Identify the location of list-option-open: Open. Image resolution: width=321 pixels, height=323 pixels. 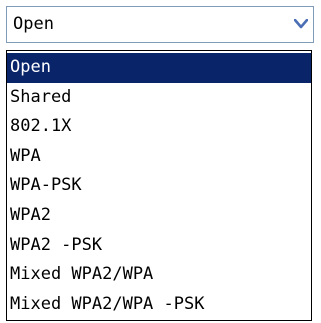
(159, 68).